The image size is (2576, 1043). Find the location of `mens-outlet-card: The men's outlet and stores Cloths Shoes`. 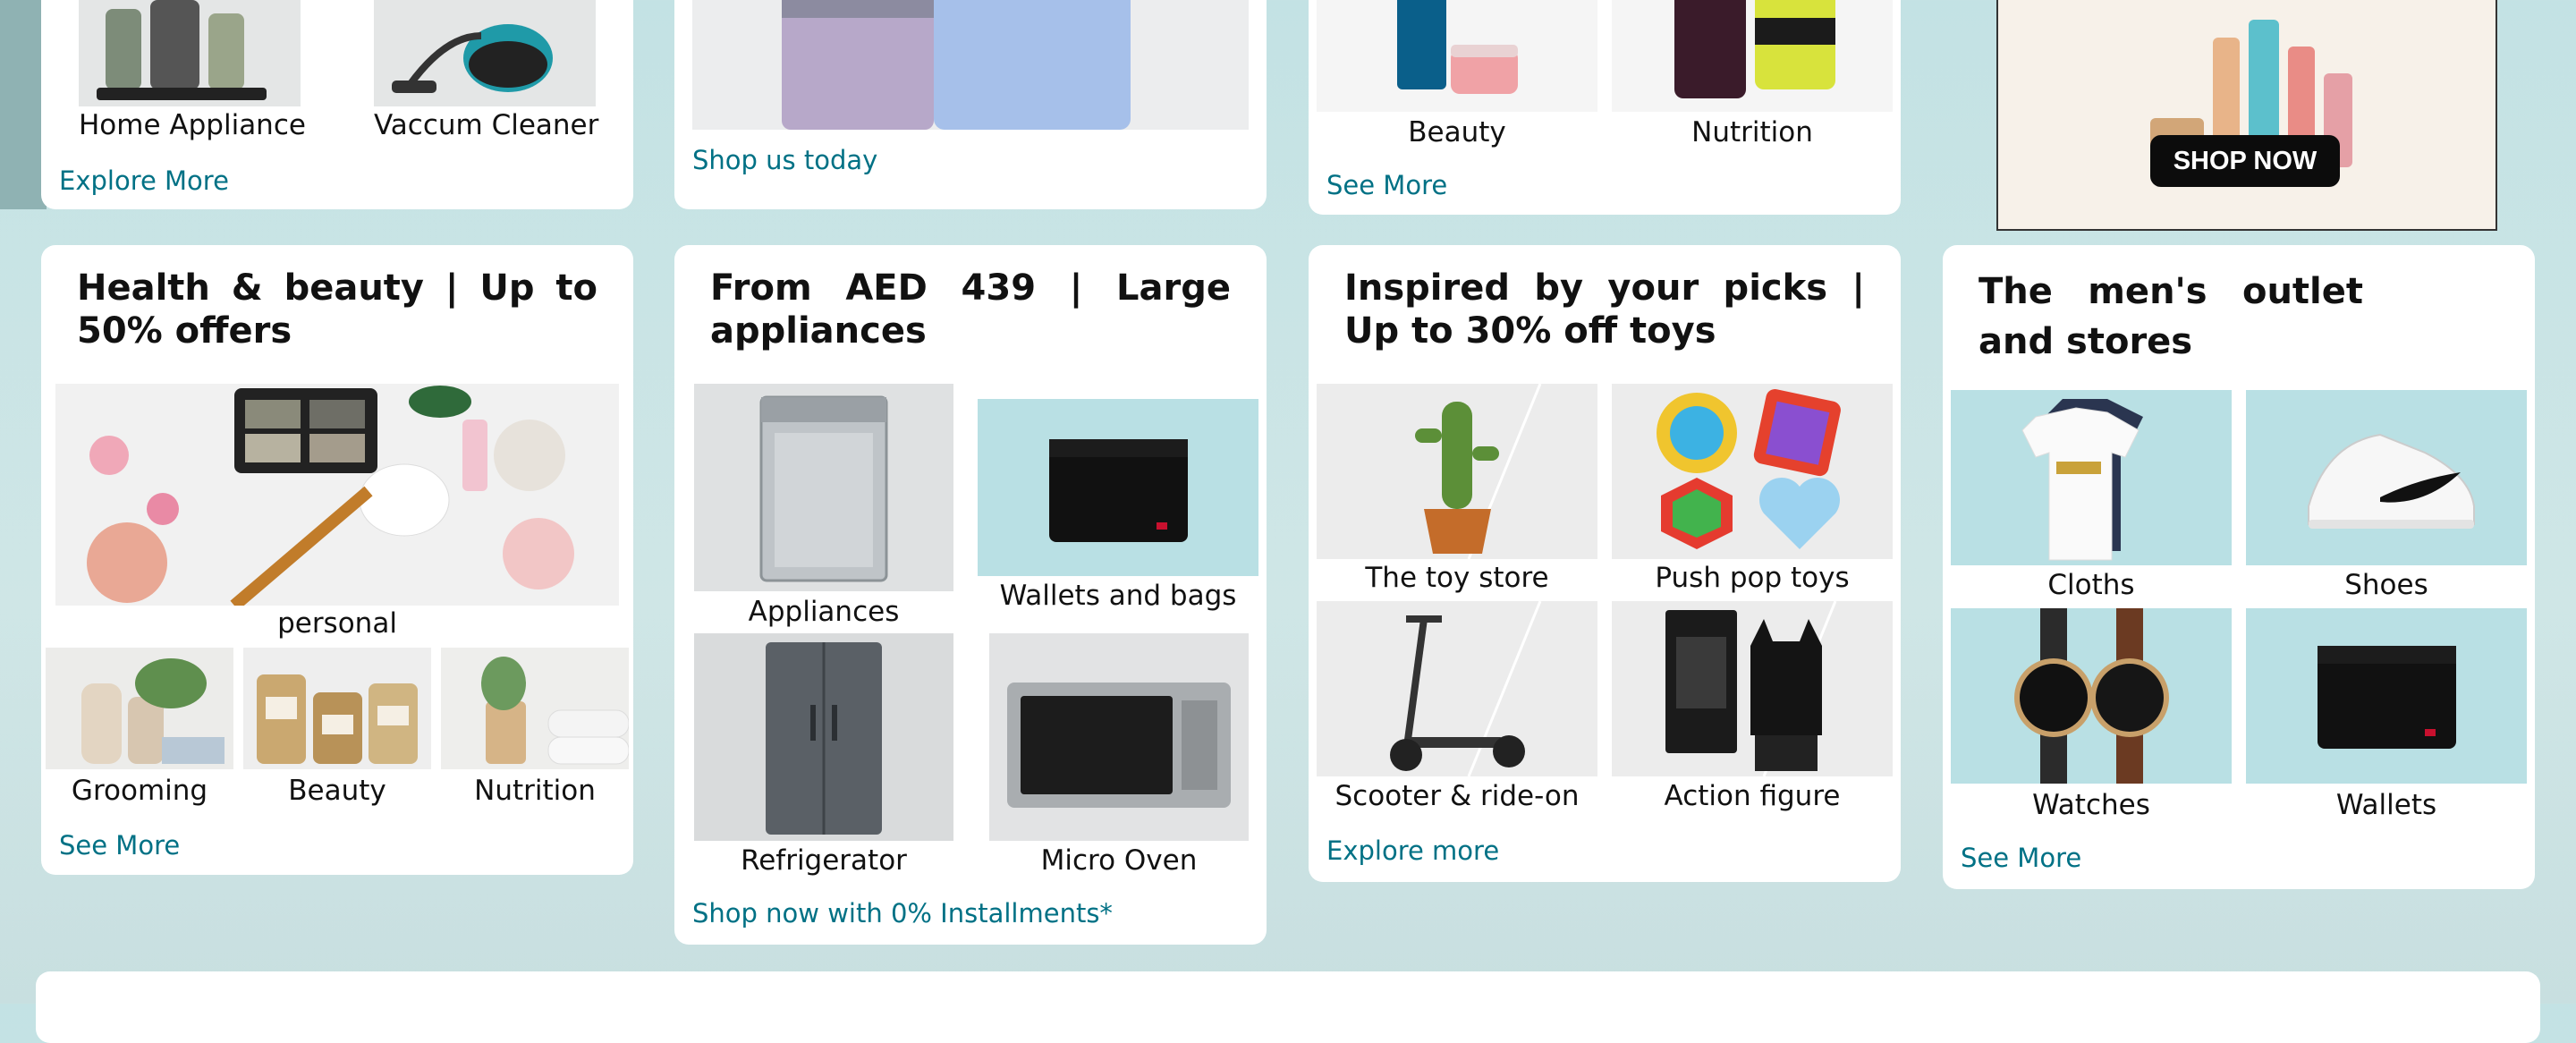

mens-outlet-card: The men's outlet and stores Cloths Shoes is located at coordinates (2239, 567).